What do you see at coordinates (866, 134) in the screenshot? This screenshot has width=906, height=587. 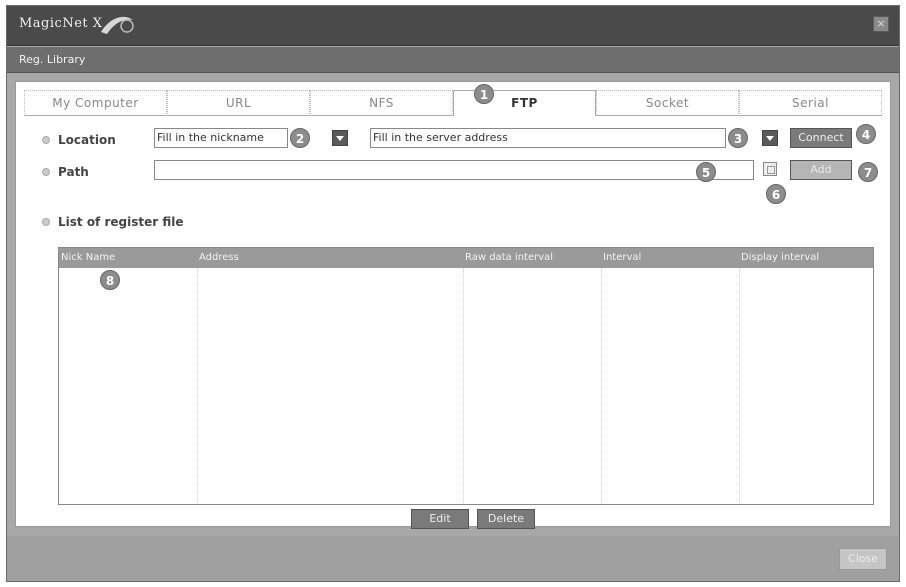 I see `callout-badge-4: 4` at bounding box center [866, 134].